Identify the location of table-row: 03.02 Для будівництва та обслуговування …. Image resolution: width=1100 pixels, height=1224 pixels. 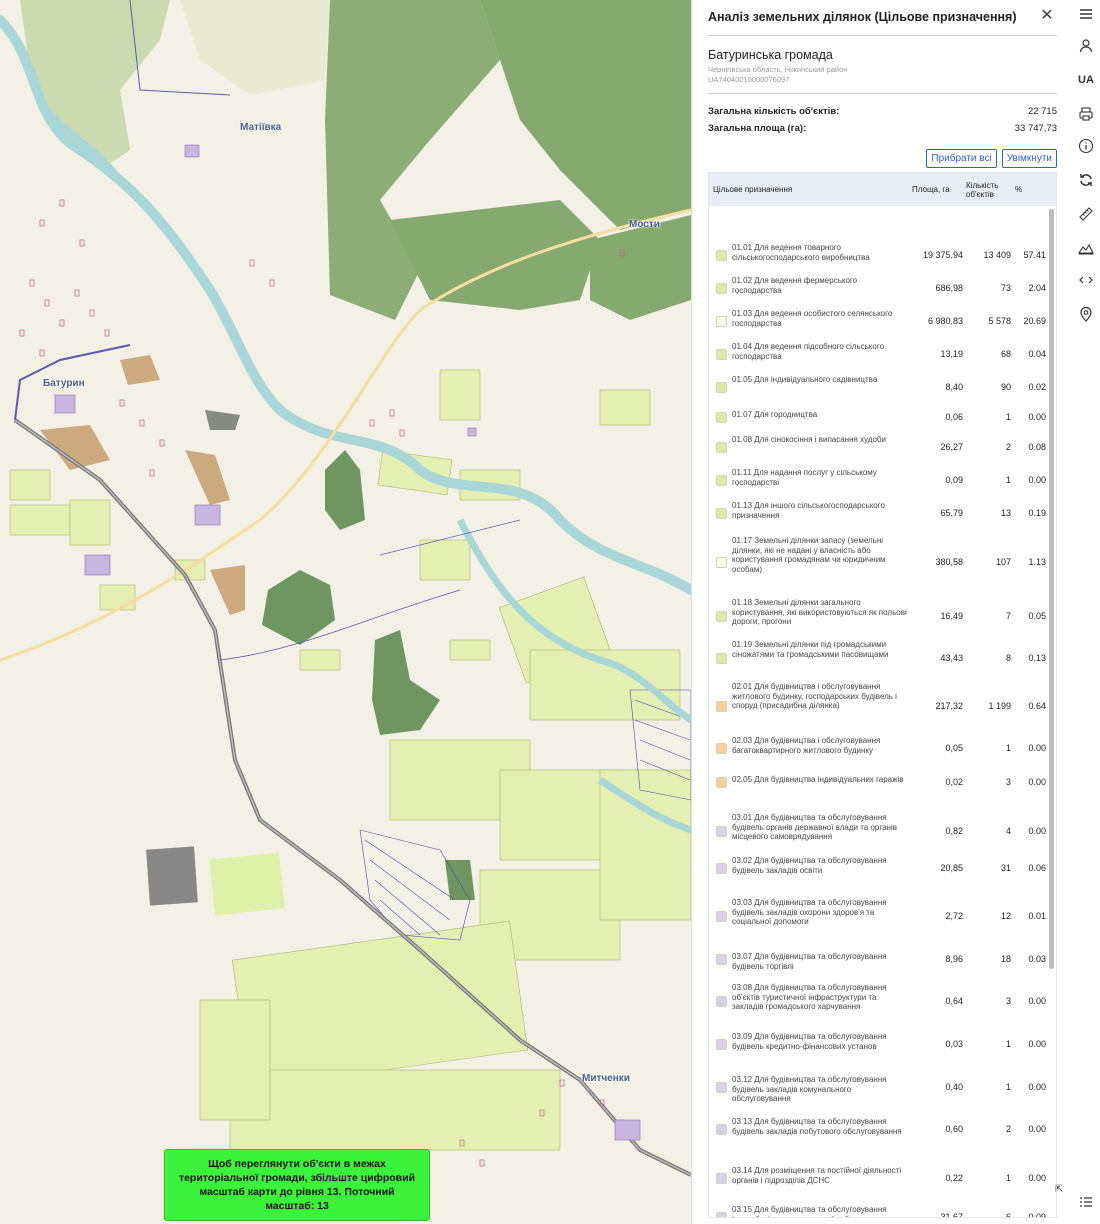
(877, 868).